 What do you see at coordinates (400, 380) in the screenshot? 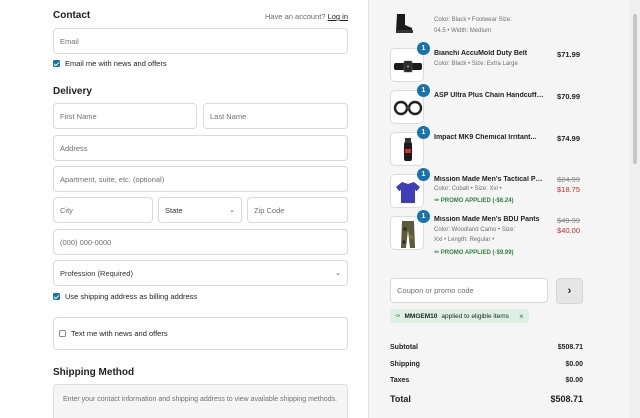
I see `taxes-label: Taxes` at bounding box center [400, 380].